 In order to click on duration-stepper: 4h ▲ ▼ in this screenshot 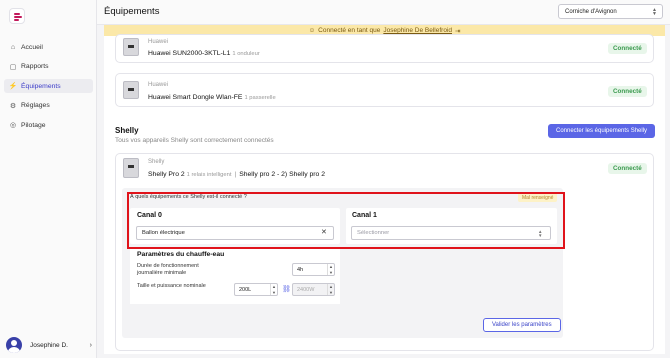, I will do `click(313, 269)`.